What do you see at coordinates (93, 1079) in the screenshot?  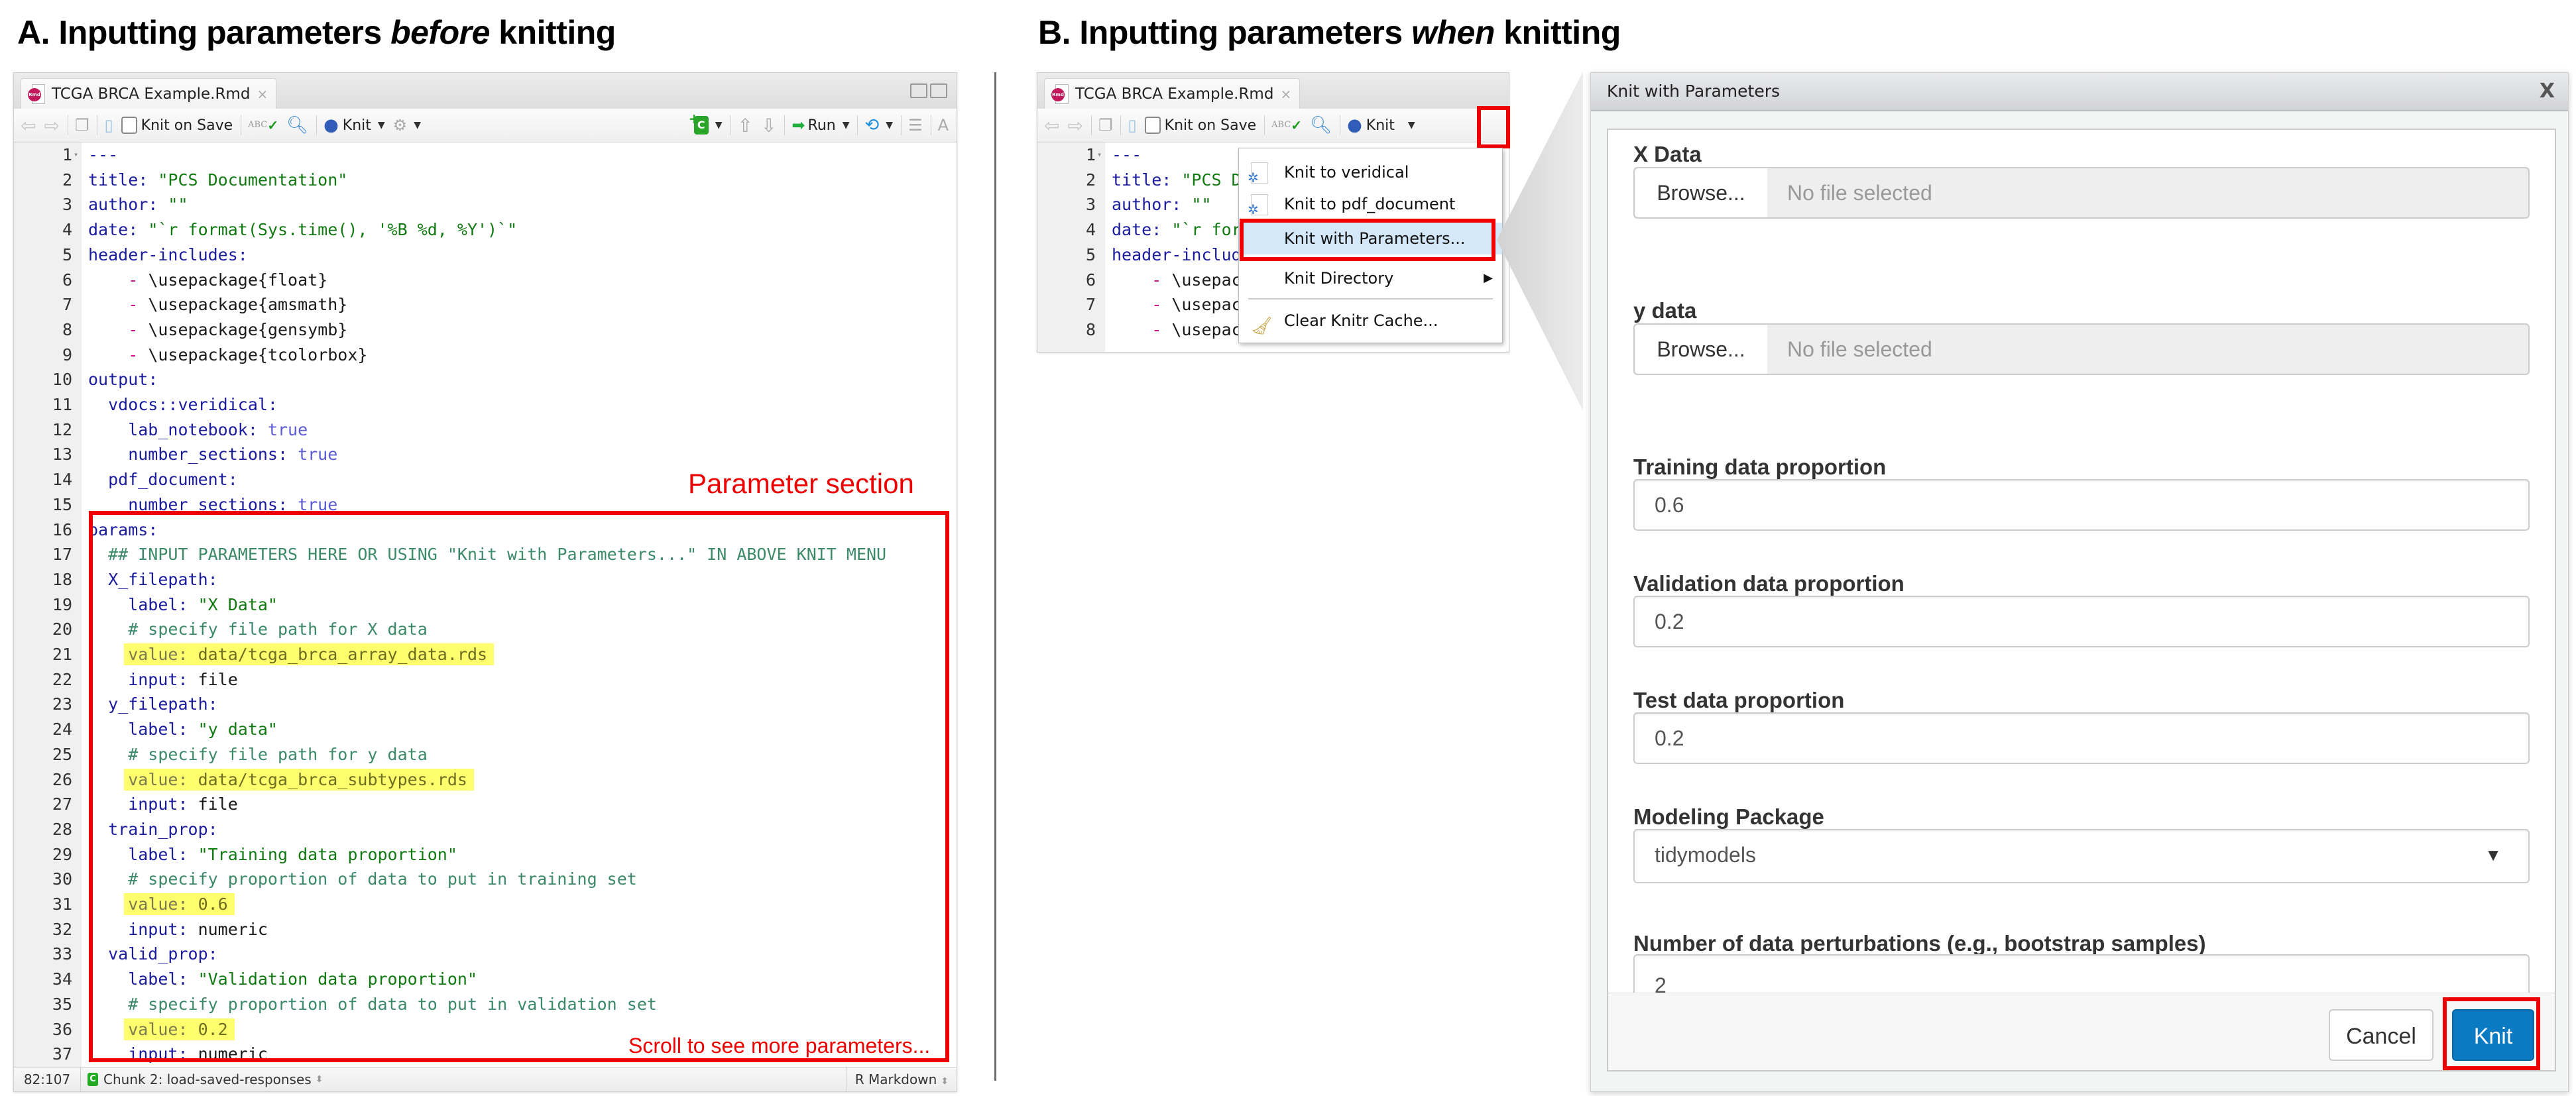 I see `chunk-icon: C` at bounding box center [93, 1079].